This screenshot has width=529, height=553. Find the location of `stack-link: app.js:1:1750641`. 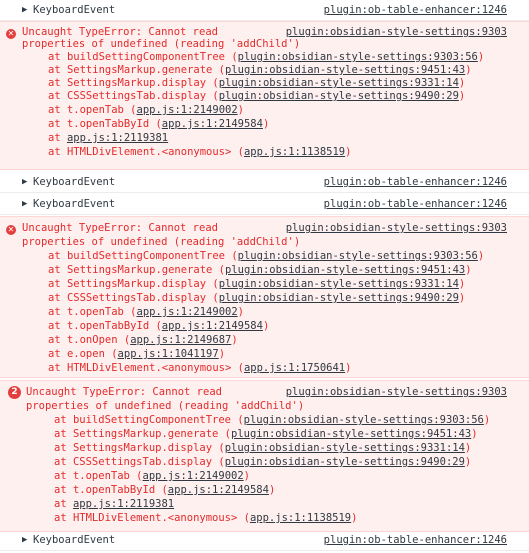

stack-link: app.js:1:1750641 is located at coordinates (294, 368).